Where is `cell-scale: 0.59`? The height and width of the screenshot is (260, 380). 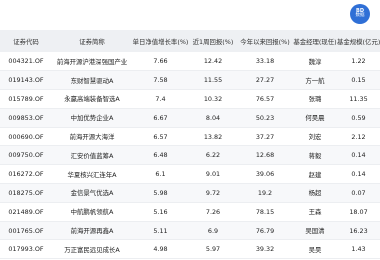
cell-scale: 0.59 is located at coordinates (358, 118).